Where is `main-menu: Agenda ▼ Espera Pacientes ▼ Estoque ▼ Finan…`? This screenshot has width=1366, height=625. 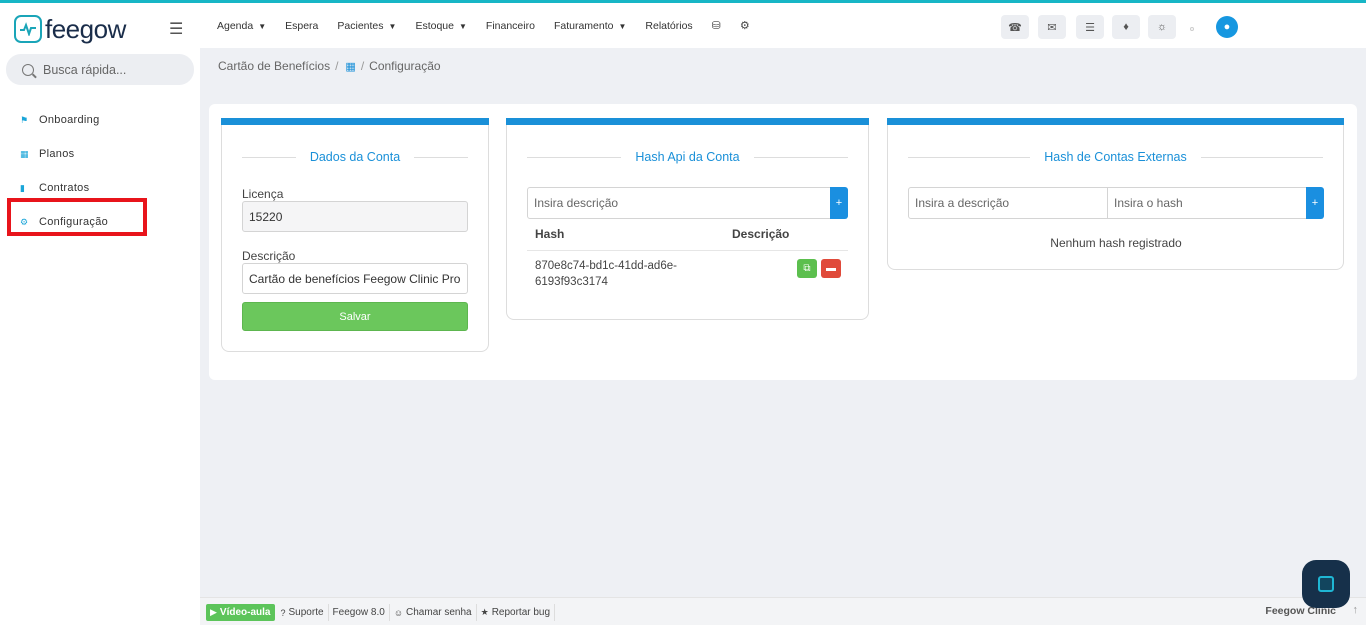
main-menu: Agenda ▼ Espera Pacientes ▼ Estoque ▼ Finan… is located at coordinates (493, 25).